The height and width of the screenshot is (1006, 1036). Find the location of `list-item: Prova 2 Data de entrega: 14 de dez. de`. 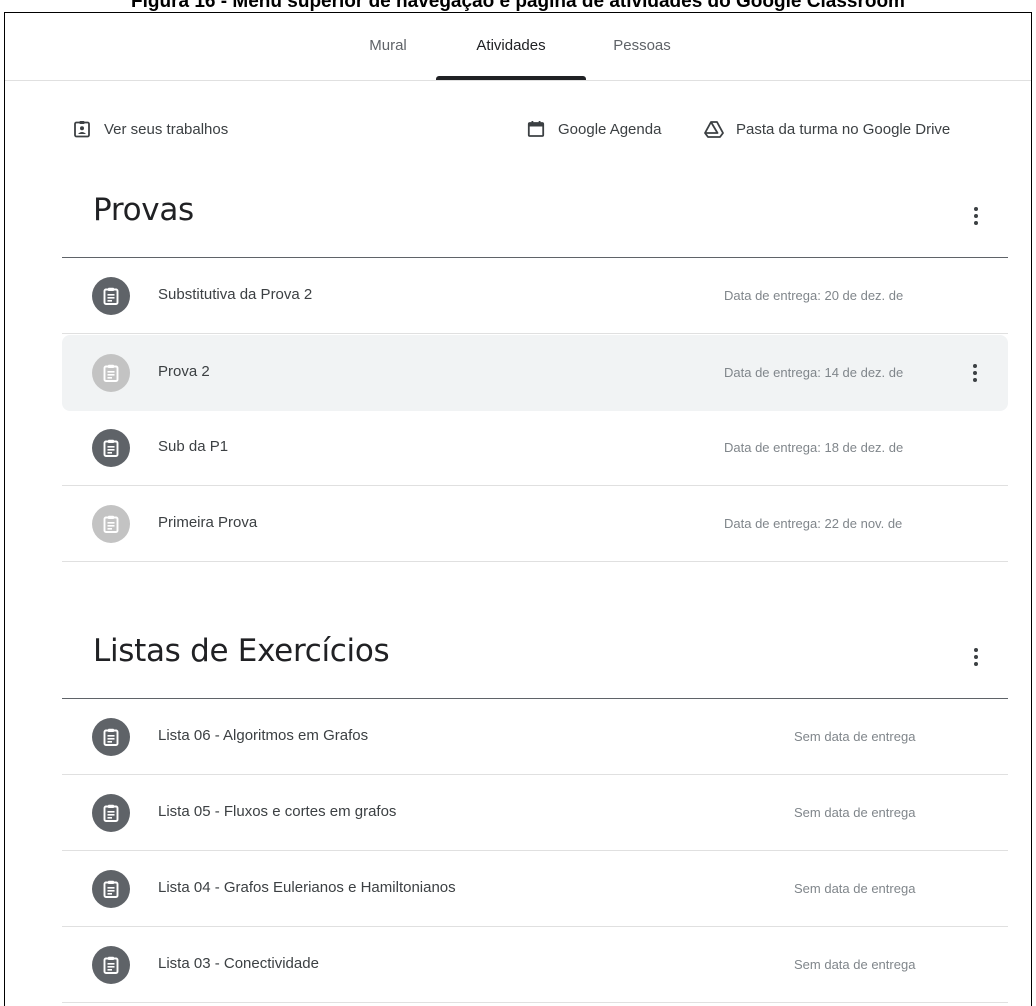

list-item: Prova 2 Data de entrega: 14 de dez. de is located at coordinates (535, 373).